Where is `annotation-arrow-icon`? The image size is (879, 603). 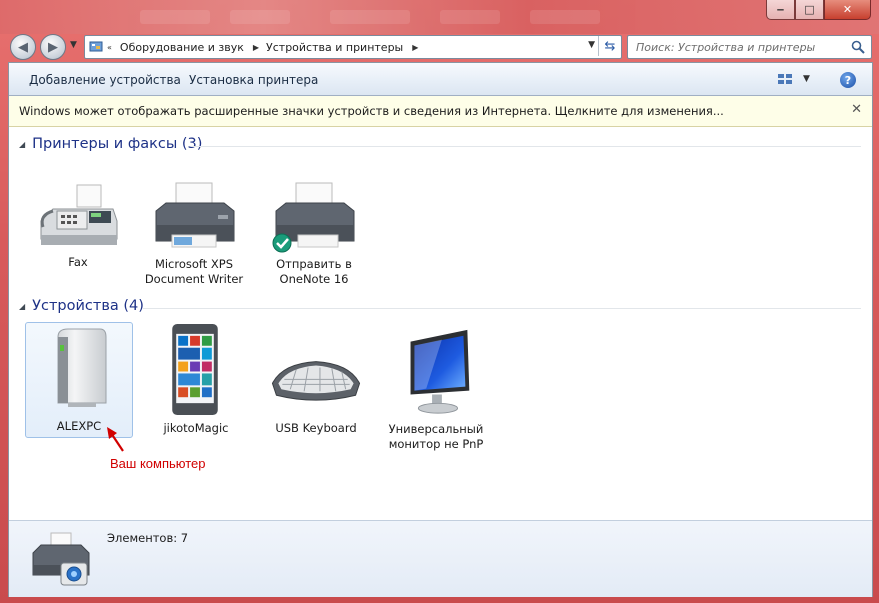
annotation-arrow-icon is located at coordinates (115, 439).